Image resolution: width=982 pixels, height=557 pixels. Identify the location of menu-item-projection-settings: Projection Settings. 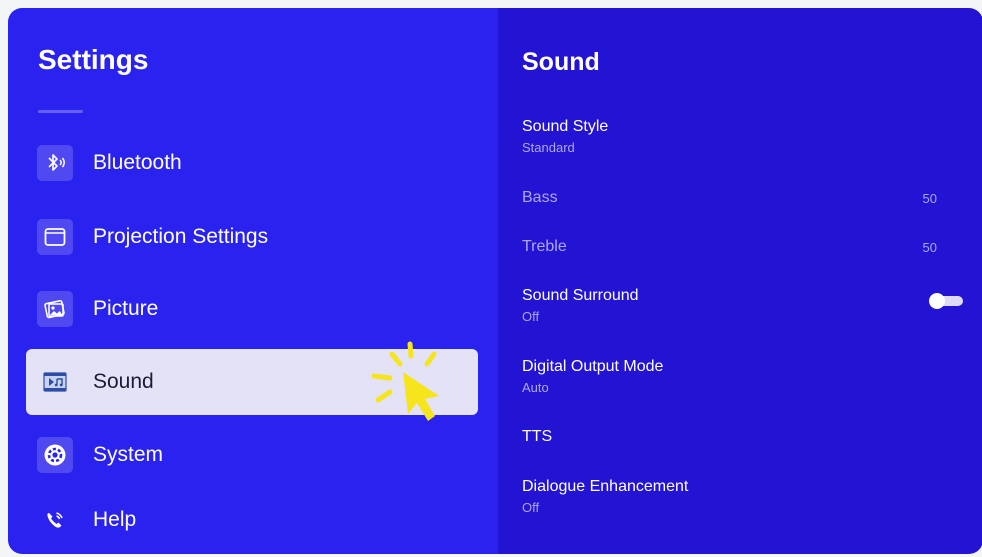
(252, 237).